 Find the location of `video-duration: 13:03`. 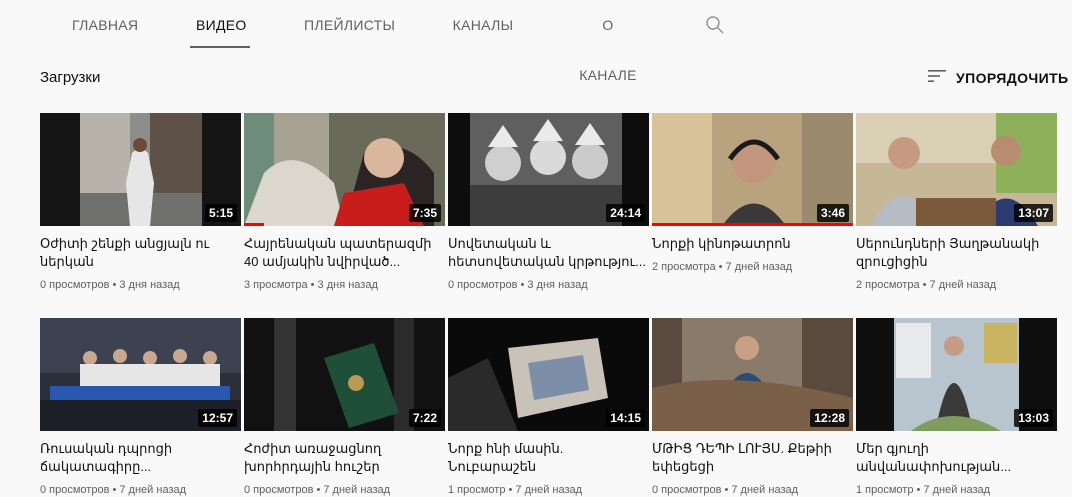

video-duration: 13:03 is located at coordinates (1033, 418).